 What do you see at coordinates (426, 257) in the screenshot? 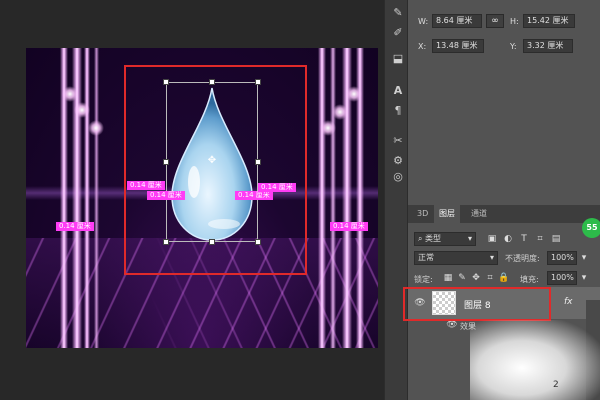
I see `blend-mode-value: 正常` at bounding box center [426, 257].